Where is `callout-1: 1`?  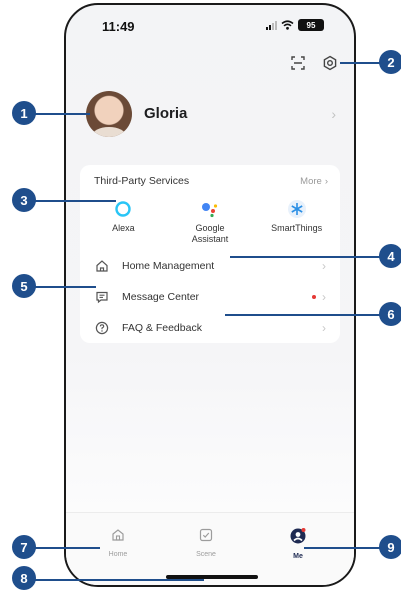 callout-1: 1 is located at coordinates (24, 113).